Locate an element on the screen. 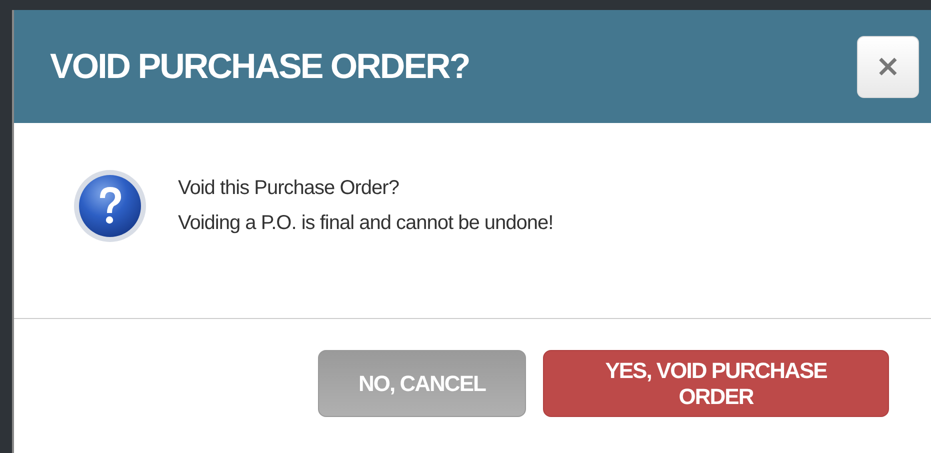 The width and height of the screenshot is (931, 453). message-text: Voiding a P.O. is final and cannot be undone! is located at coordinates (366, 223).